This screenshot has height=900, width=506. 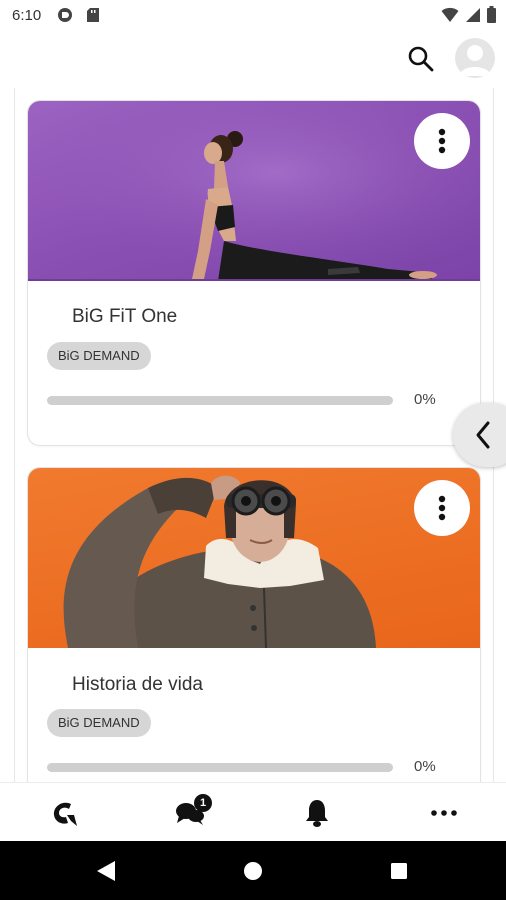 I want to click on nav-home, so click(x=64, y=812).